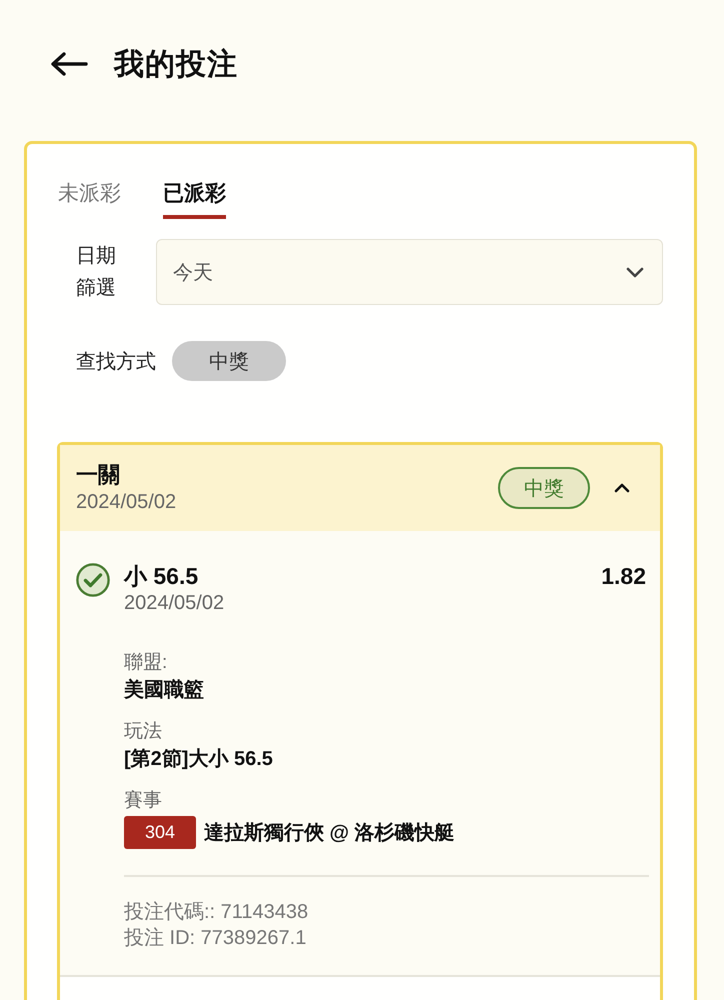 The width and height of the screenshot is (724, 1000). Describe the element at coordinates (146, 663) in the screenshot. I see `field-label: 聯盟:` at that location.